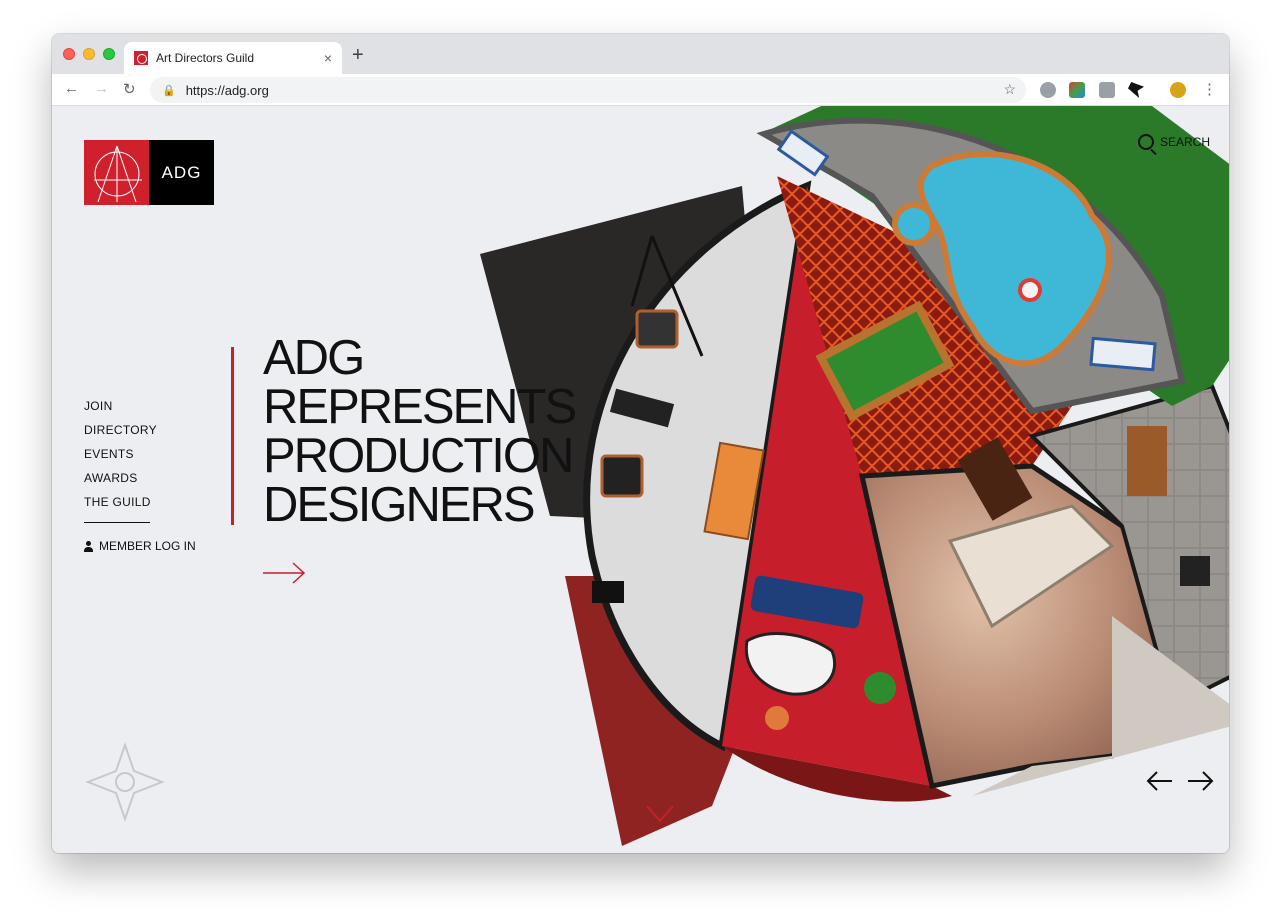 The height and width of the screenshot is (921, 1280). I want to click on side-table, so click(777, 718).